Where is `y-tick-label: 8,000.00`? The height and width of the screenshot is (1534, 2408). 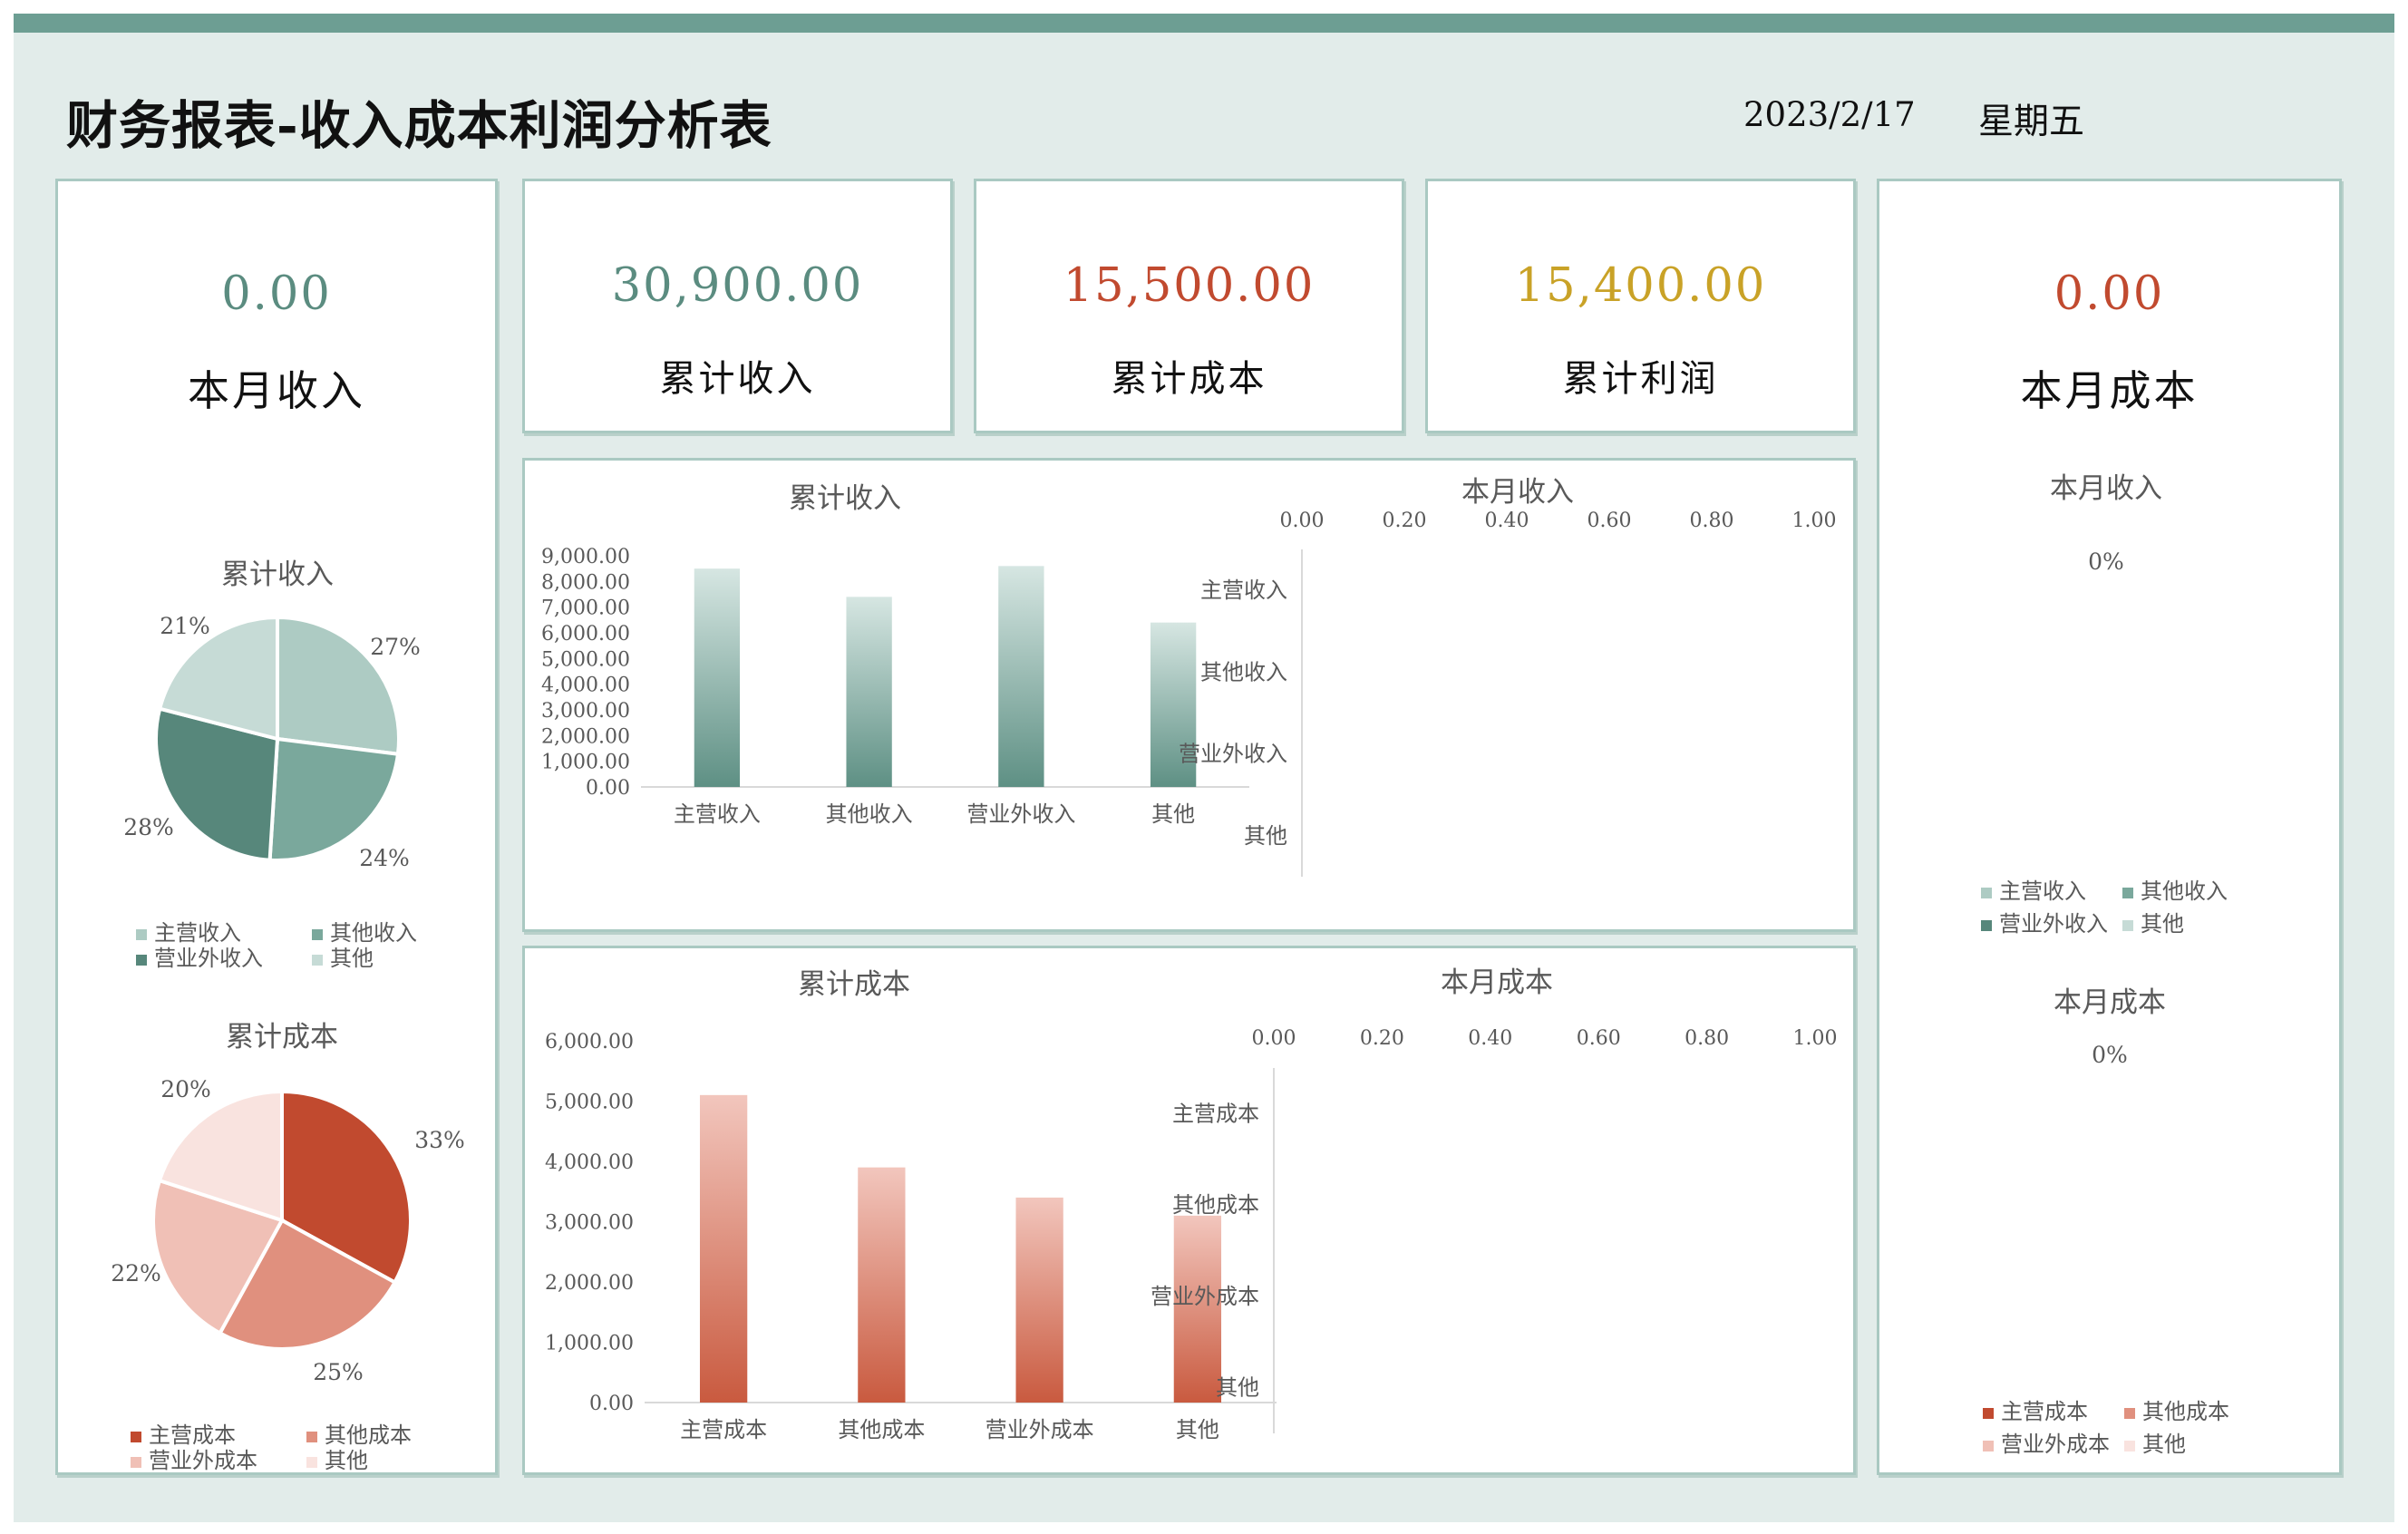 y-tick-label: 8,000.00 is located at coordinates (585, 583).